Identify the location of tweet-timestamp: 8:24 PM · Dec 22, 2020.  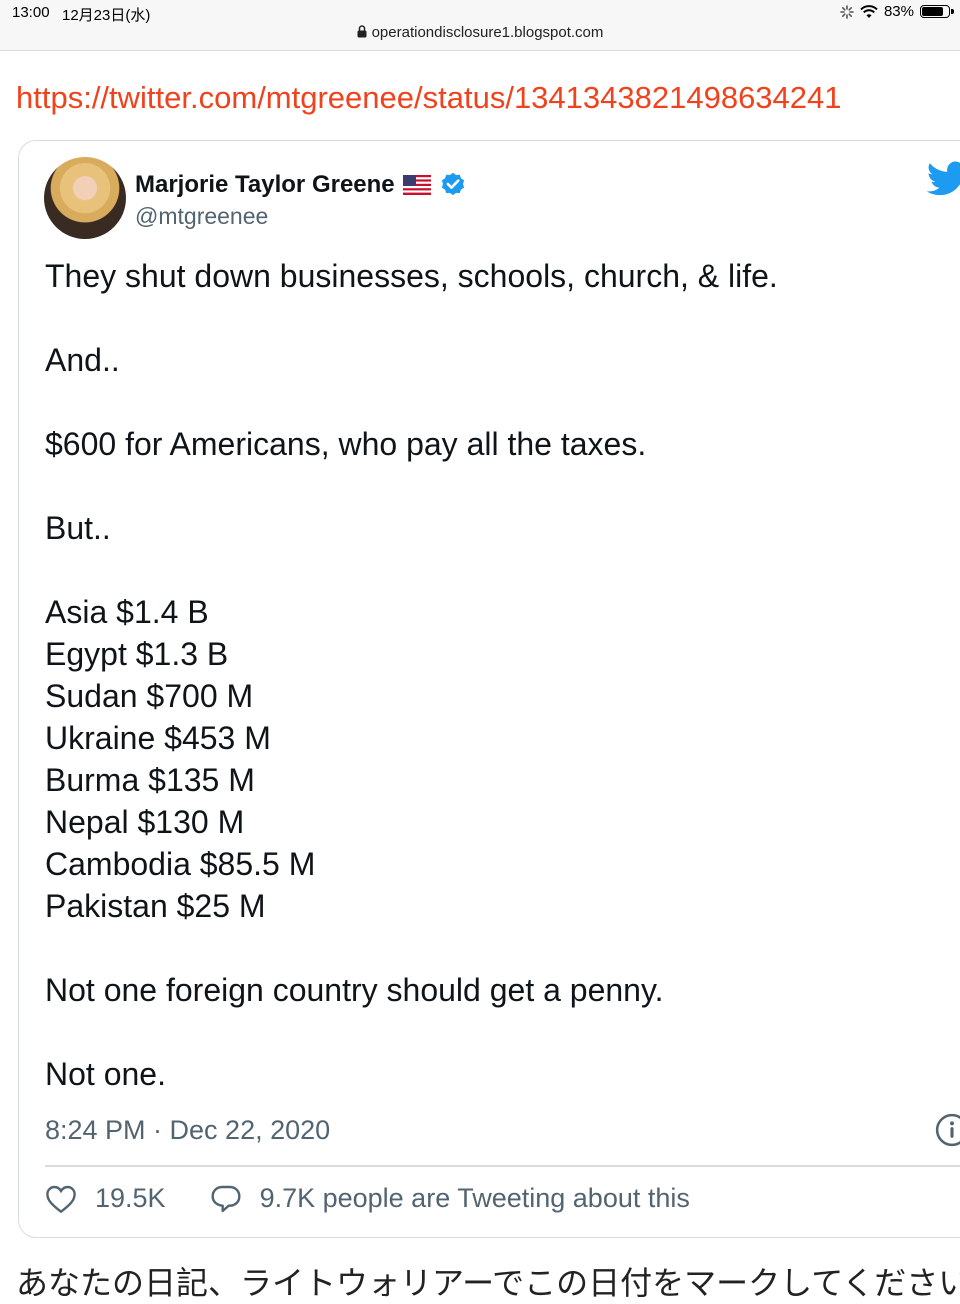
(187, 1130).